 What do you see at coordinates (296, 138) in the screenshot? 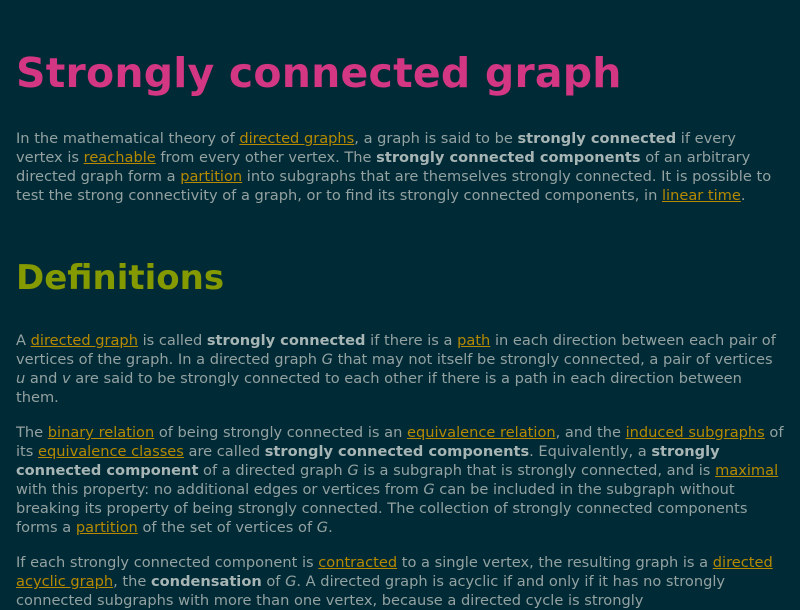
I see `link-directed-graphs: directed graphs` at bounding box center [296, 138].